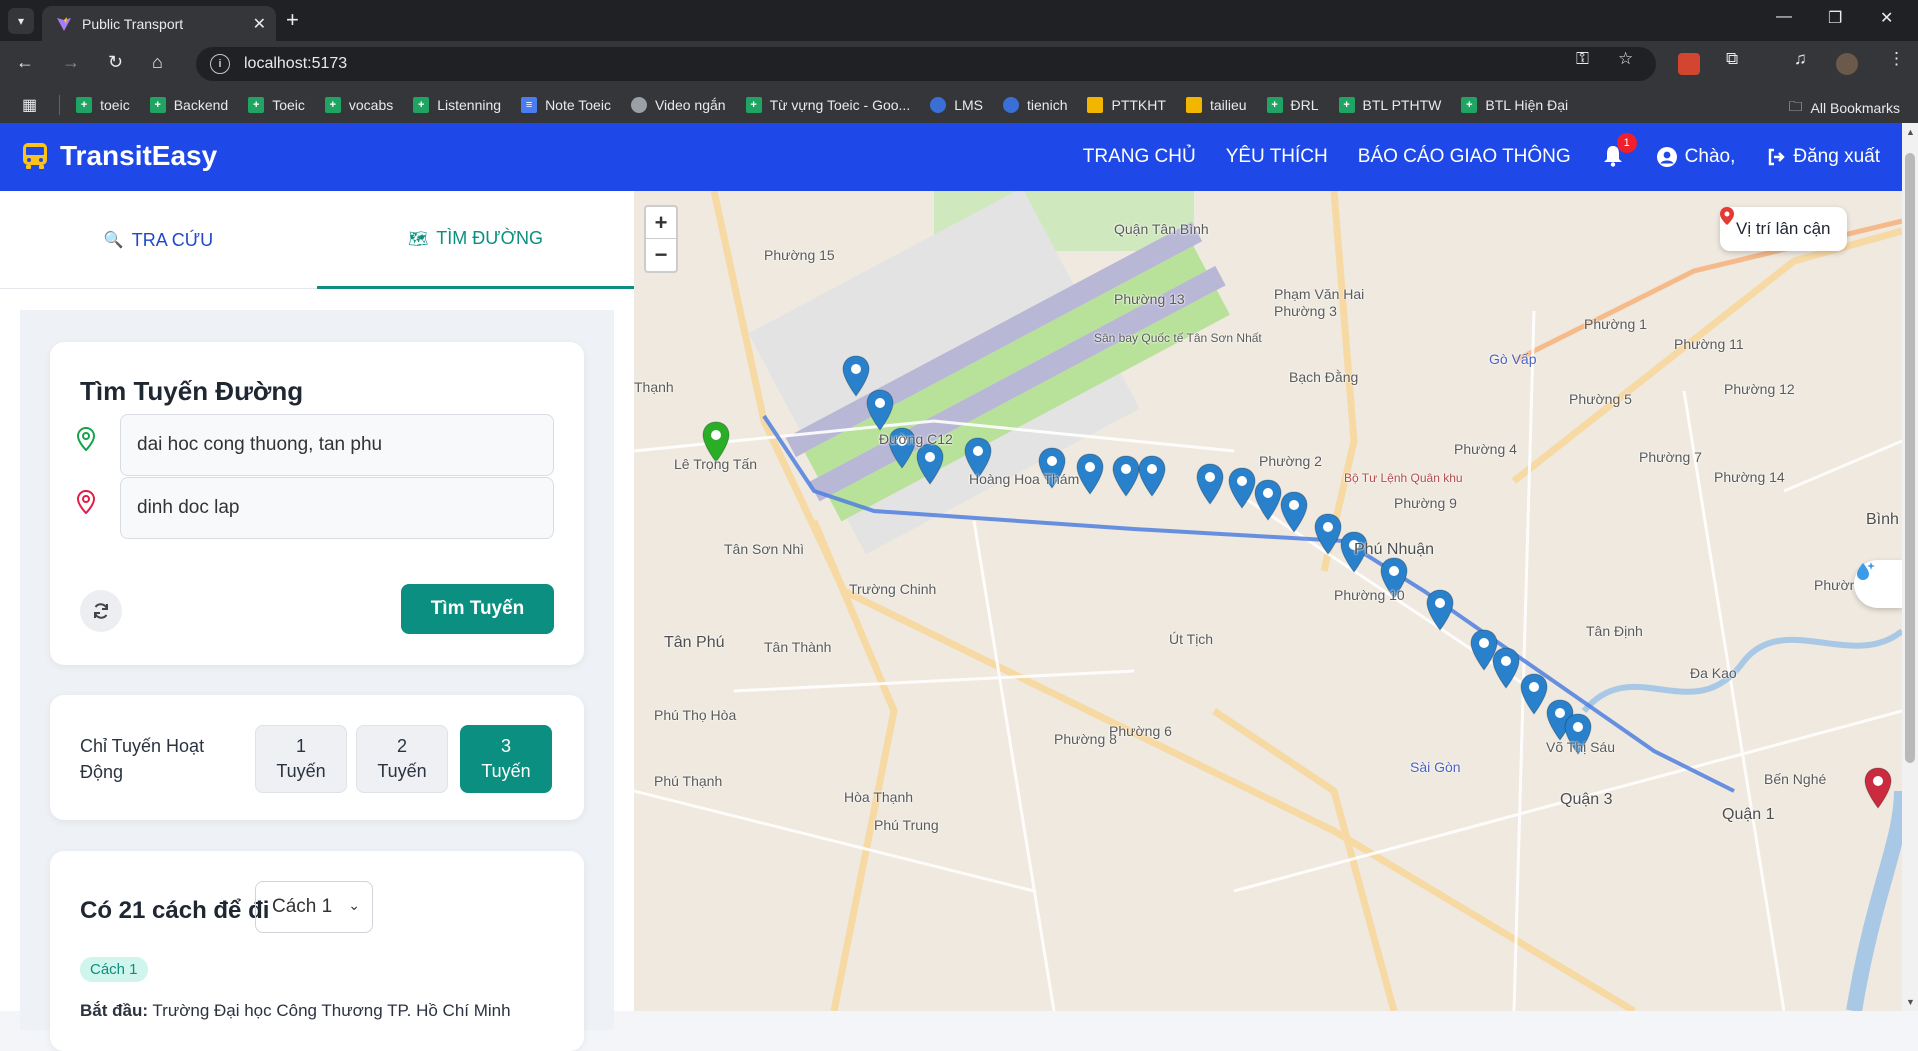 The height and width of the screenshot is (1051, 1918). I want to click on map-label: Tân Sơn Nhì, so click(764, 549).